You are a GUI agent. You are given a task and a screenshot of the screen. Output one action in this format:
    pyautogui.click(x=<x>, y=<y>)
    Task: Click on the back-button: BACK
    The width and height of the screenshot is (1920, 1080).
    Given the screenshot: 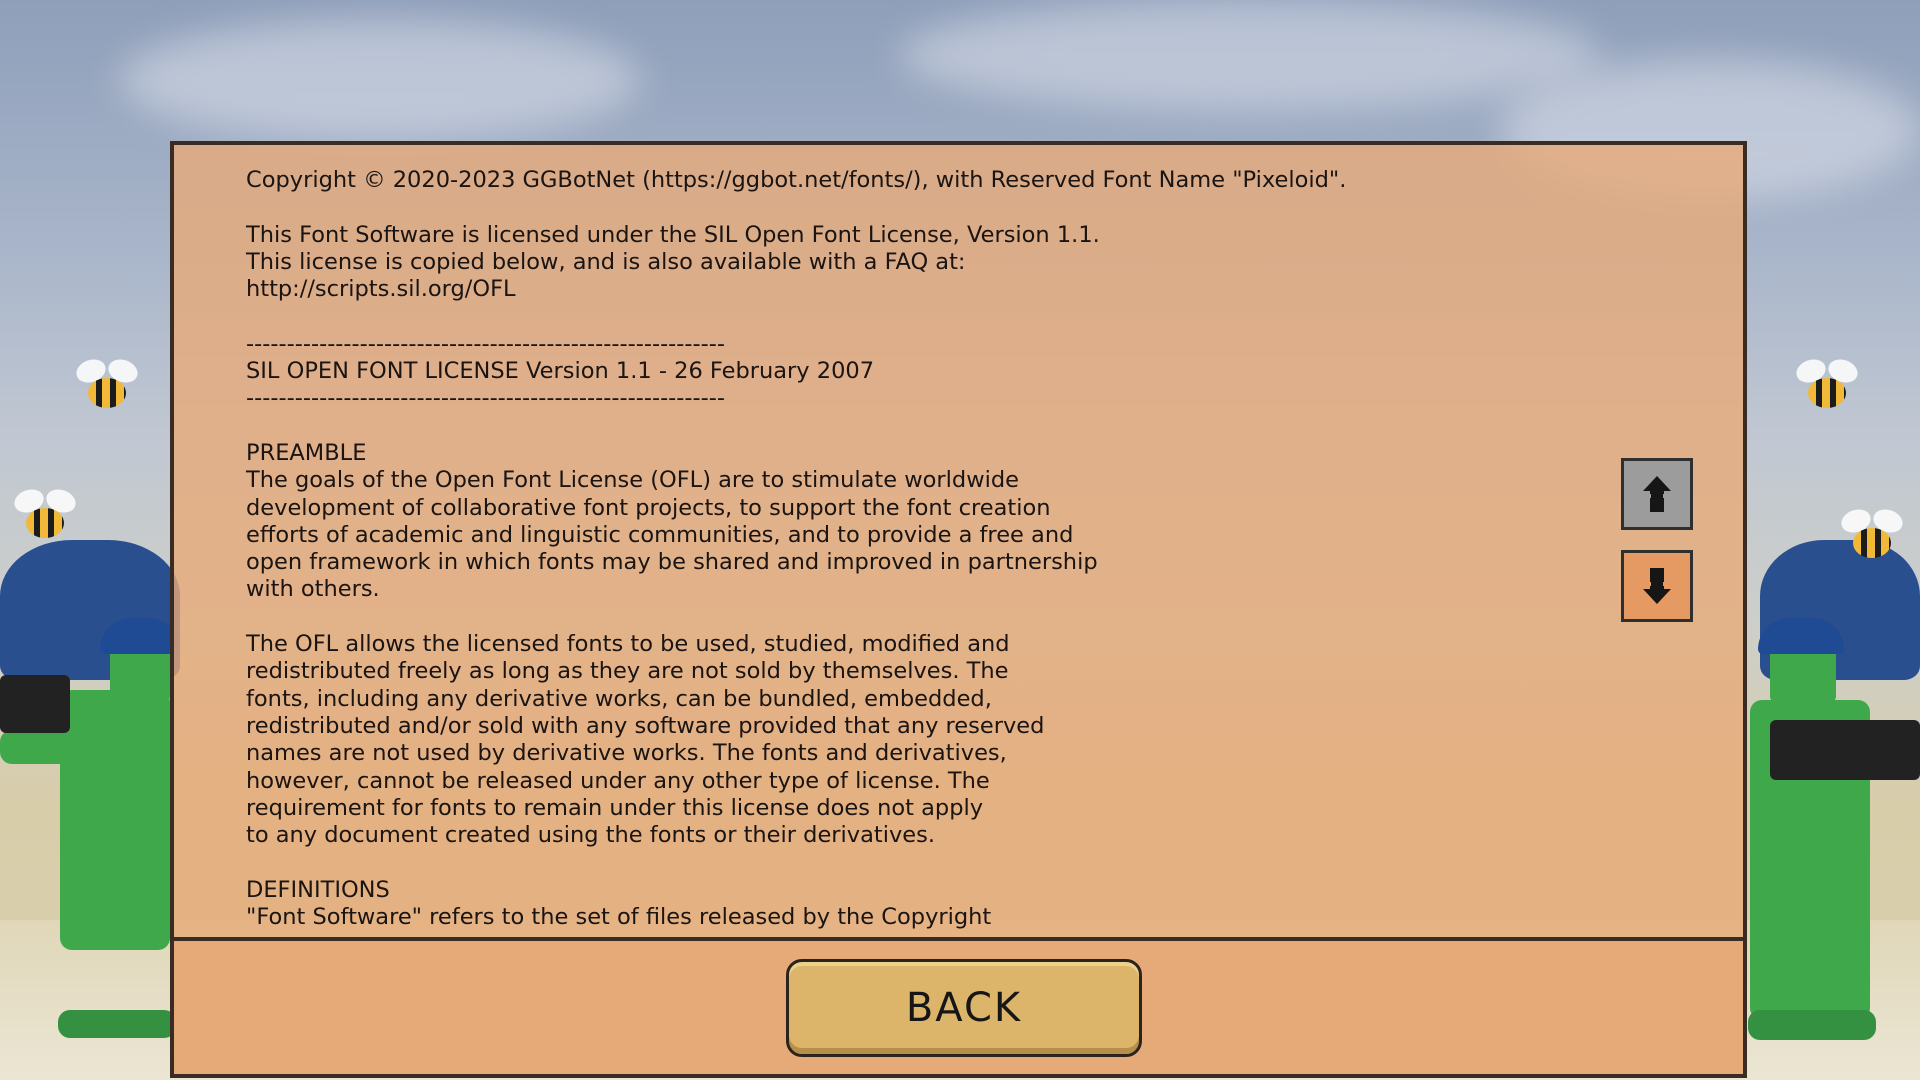 What is the action you would take?
    pyautogui.click(x=964, y=1008)
    